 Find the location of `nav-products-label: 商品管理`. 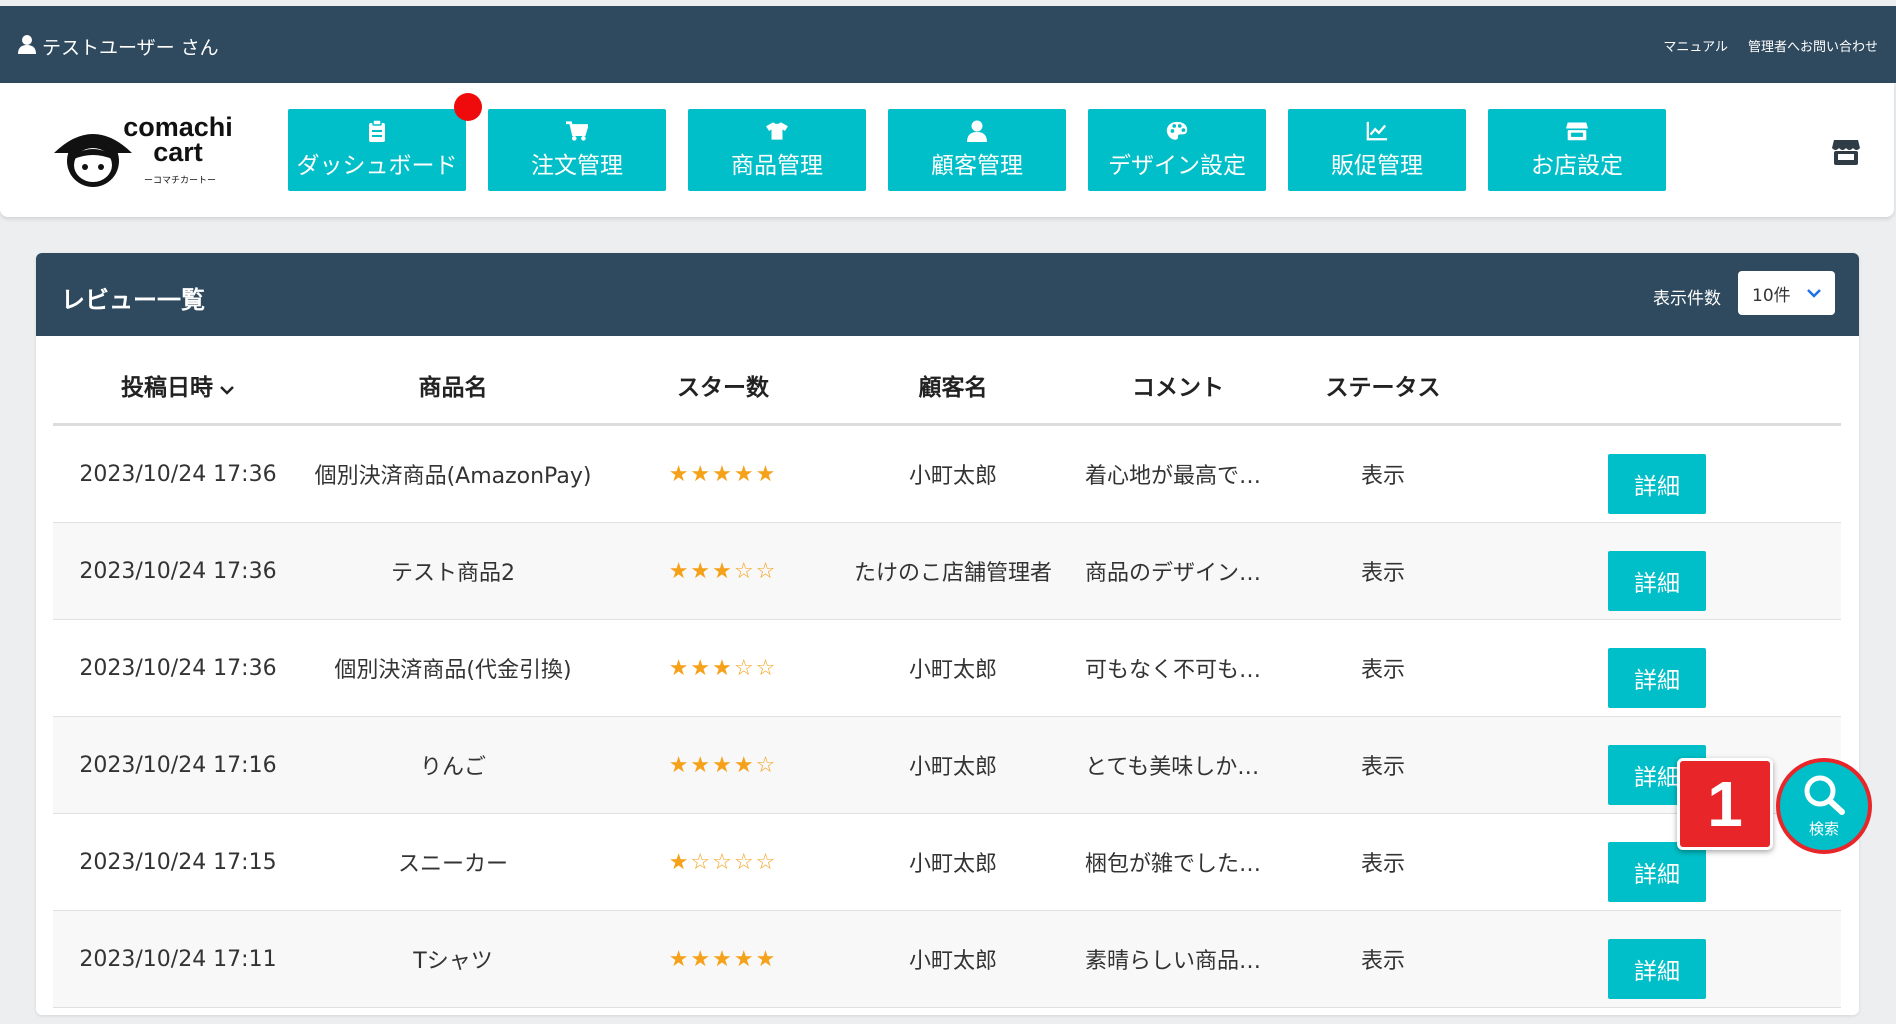

nav-products-label: 商品管理 is located at coordinates (777, 166).